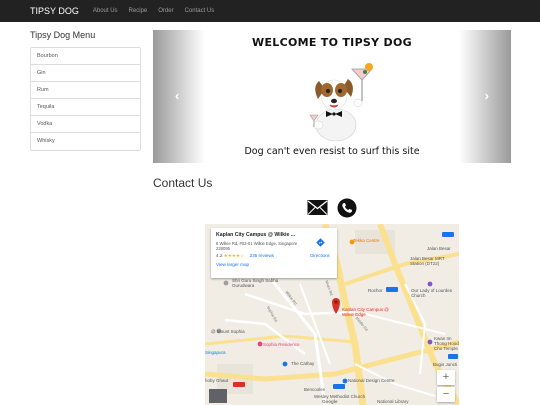 Image resolution: width=540 pixels, height=405 pixels. What do you see at coordinates (85, 73) in the screenshot?
I see `menu-item-gin: Gin` at bounding box center [85, 73].